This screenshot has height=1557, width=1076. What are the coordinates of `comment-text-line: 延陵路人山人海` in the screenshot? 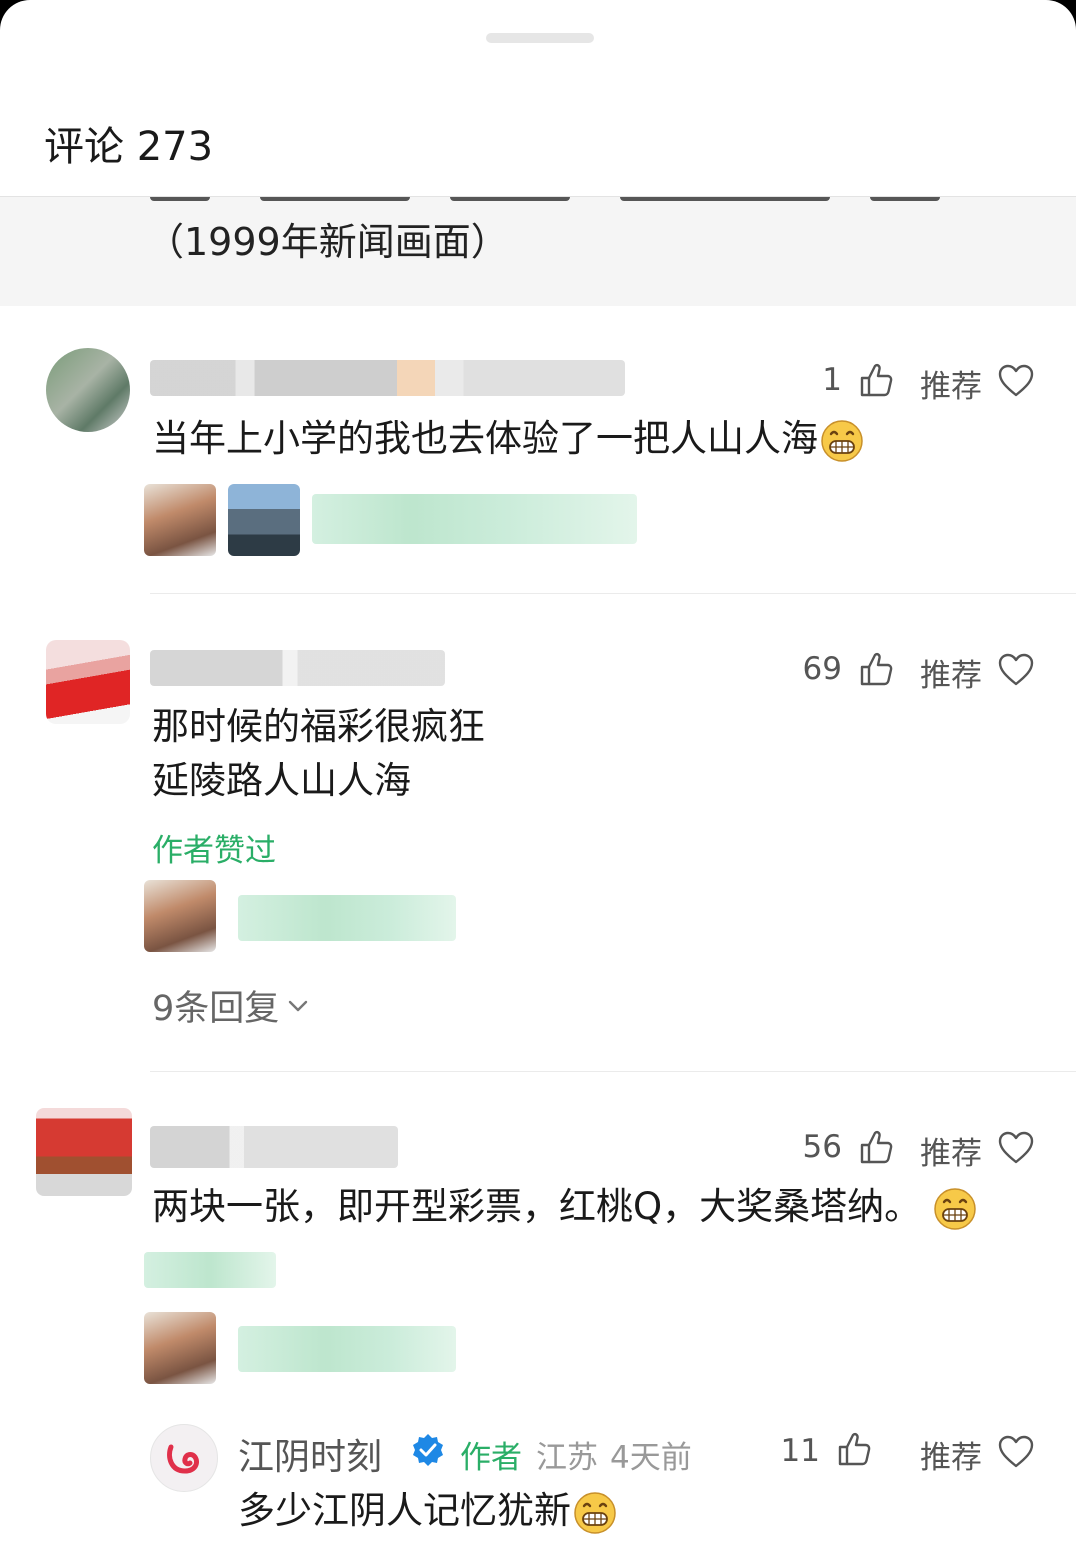 It's located at (281, 780).